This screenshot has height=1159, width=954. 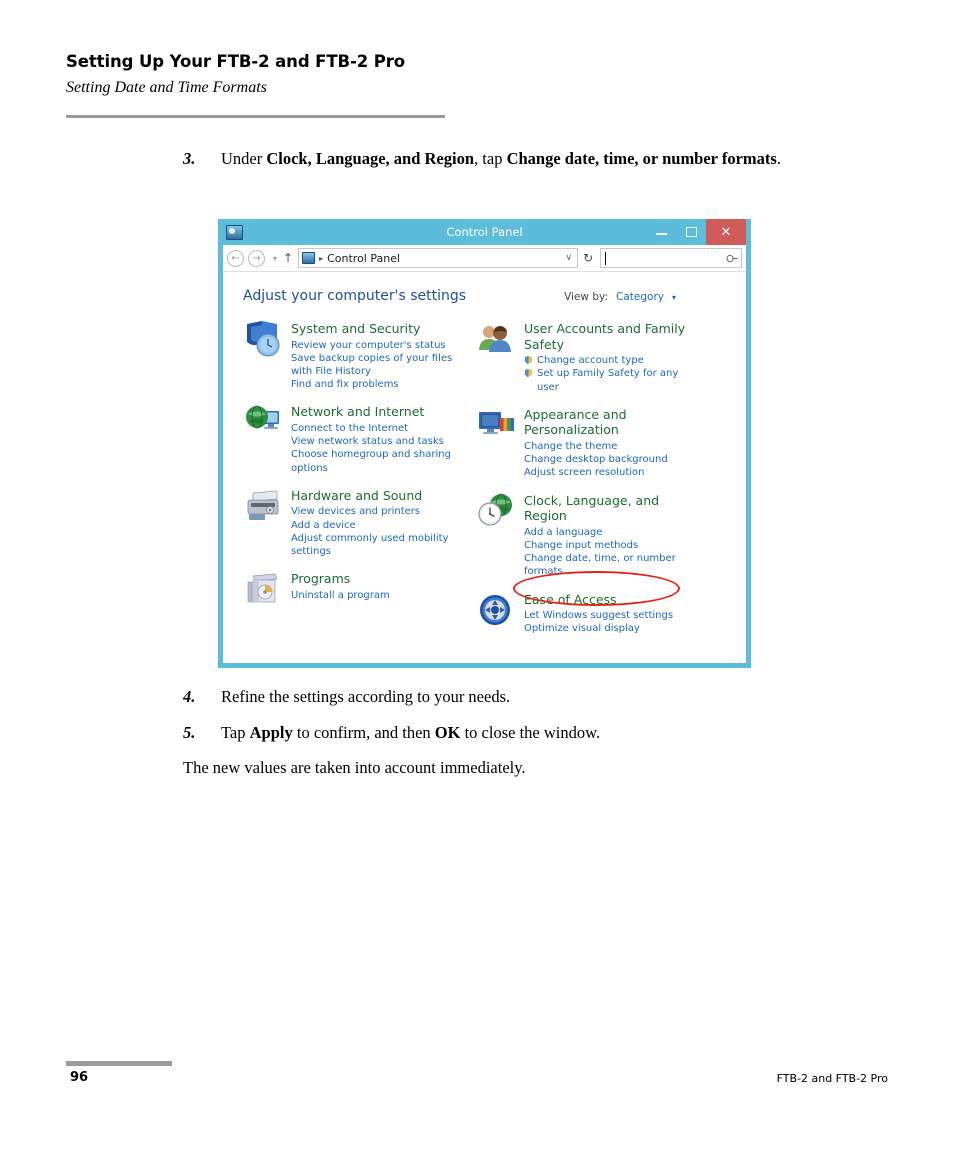 I want to click on category-link: Adjust commonly used mobility settings, so click(x=374, y=545).